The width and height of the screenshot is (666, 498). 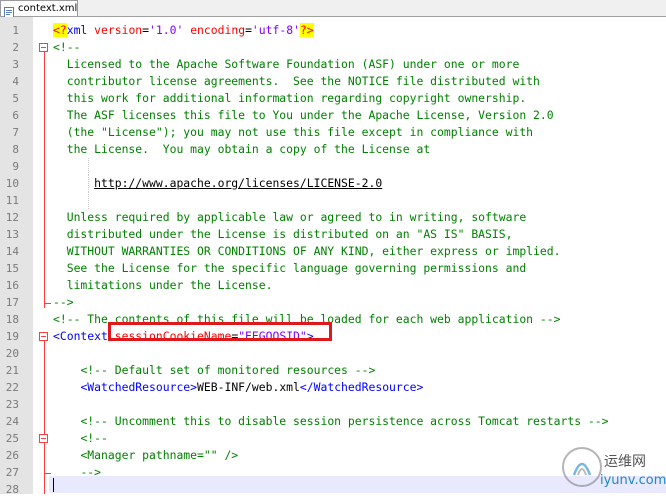 I want to click on line-number: 21, so click(x=12, y=370).